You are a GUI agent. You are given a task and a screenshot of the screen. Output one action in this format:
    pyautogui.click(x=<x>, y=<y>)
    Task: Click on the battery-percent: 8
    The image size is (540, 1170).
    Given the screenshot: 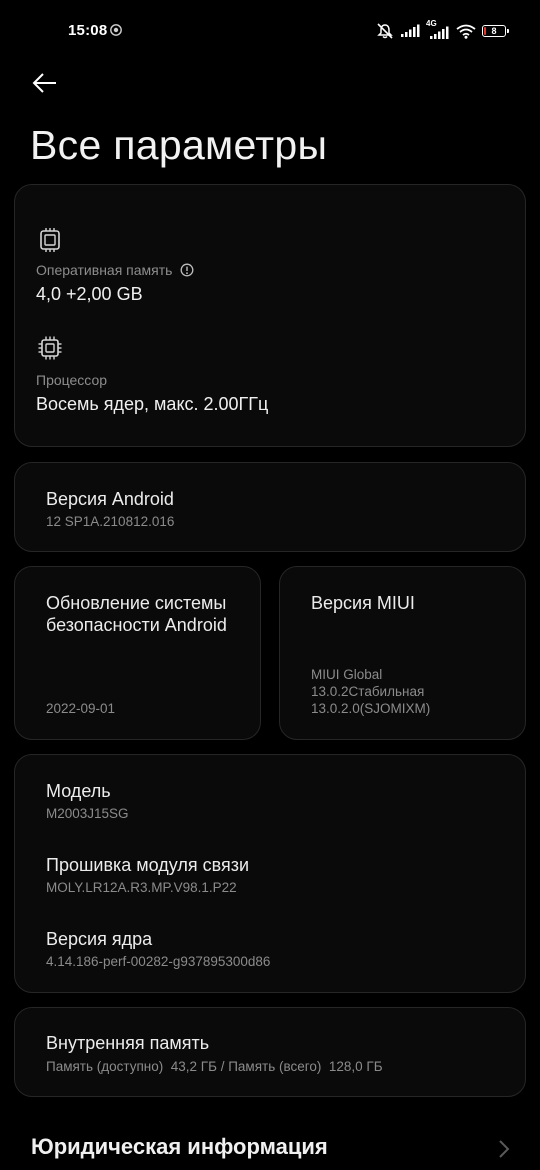 What is the action you would take?
    pyautogui.click(x=494, y=31)
    